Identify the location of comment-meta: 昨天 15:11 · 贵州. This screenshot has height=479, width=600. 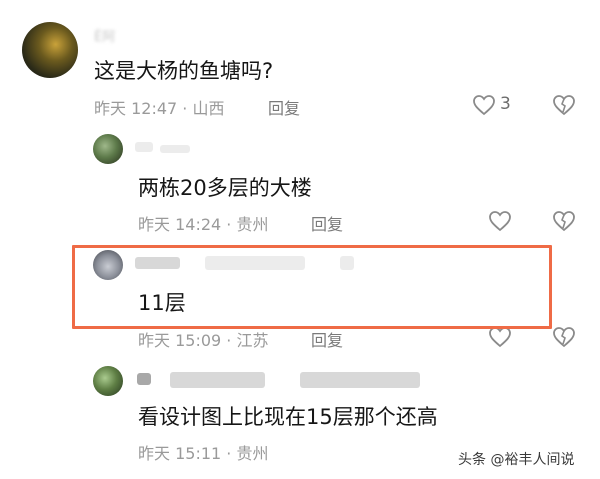
(203, 453).